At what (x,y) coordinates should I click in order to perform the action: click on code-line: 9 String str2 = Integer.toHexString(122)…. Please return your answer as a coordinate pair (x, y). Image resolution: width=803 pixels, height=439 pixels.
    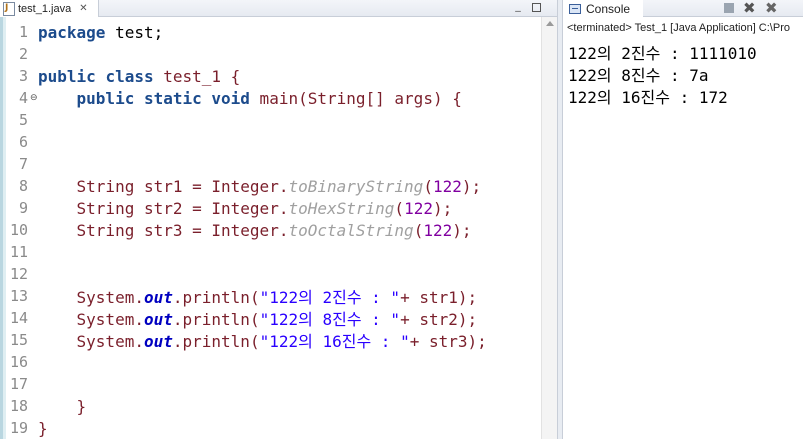
    Looking at the image, I should click on (270, 208).